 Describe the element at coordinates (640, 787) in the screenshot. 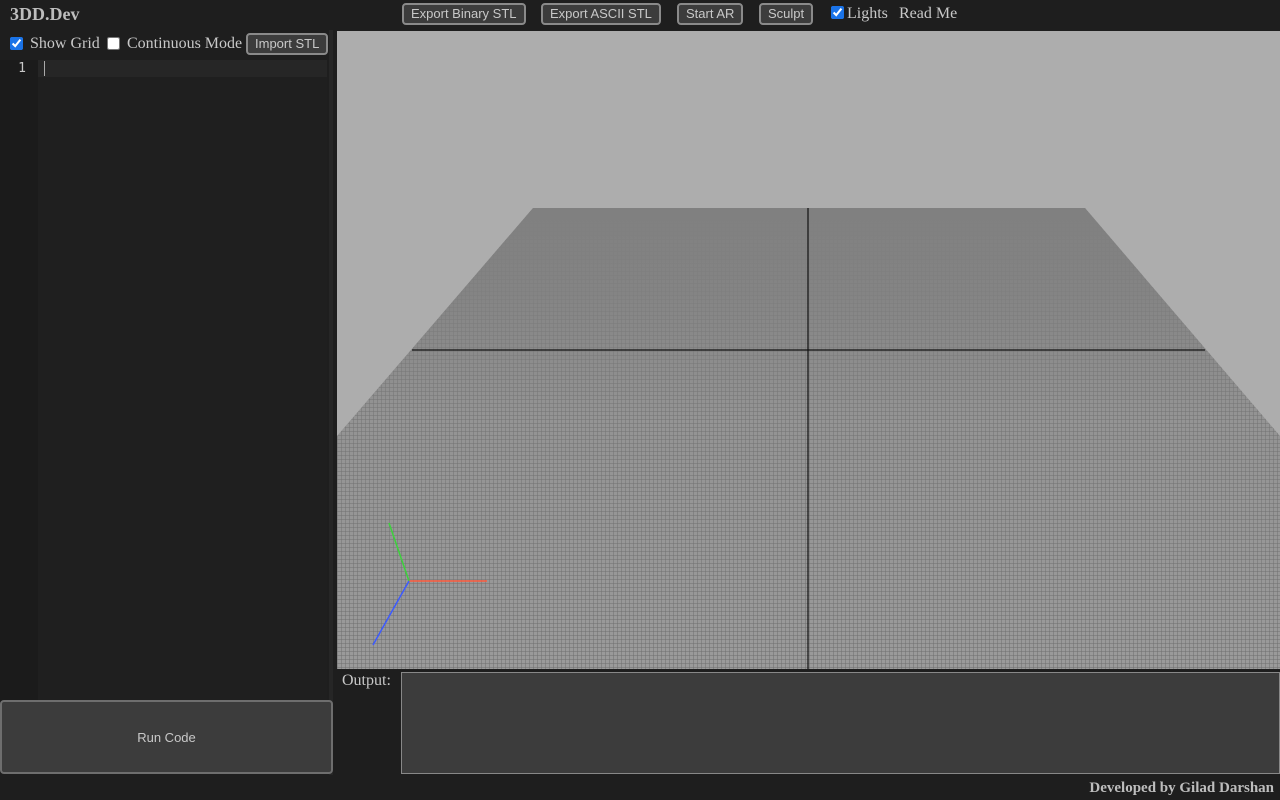

I see `footer: Developed by Gilad Darshan` at that location.